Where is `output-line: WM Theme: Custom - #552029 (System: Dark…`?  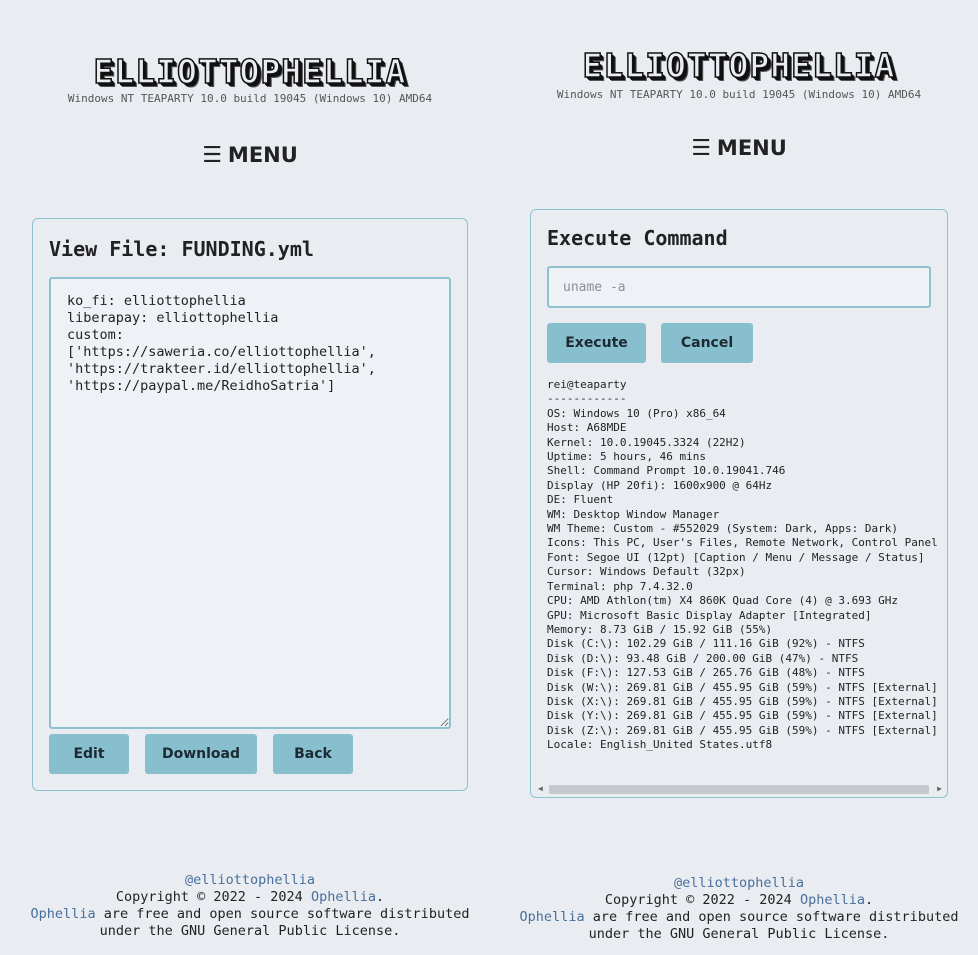
output-line: WM Theme: Custom - #552029 (System: Dark… is located at coordinates (722, 529).